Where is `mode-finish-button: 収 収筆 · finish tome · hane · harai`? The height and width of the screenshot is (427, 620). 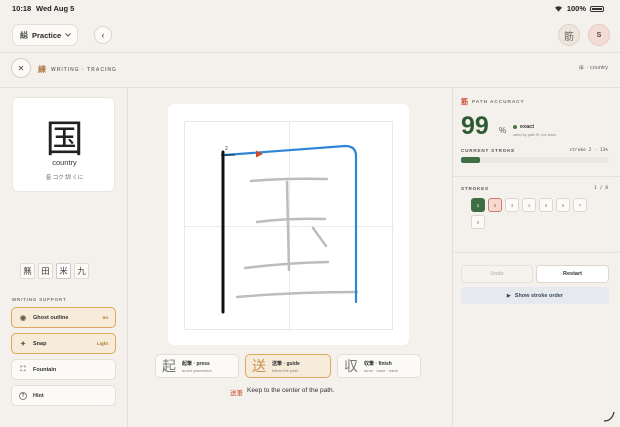 mode-finish-button: 収 収筆 · finish tome · hane · harai is located at coordinates (379, 366).